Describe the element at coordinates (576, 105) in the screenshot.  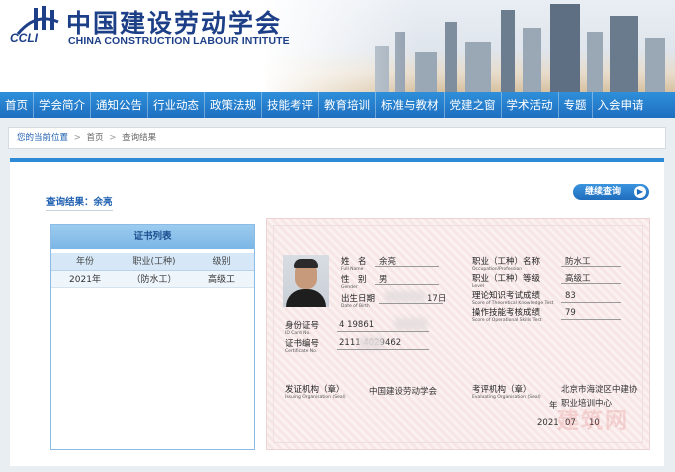
I see `nav-item-topics: 专题` at that location.